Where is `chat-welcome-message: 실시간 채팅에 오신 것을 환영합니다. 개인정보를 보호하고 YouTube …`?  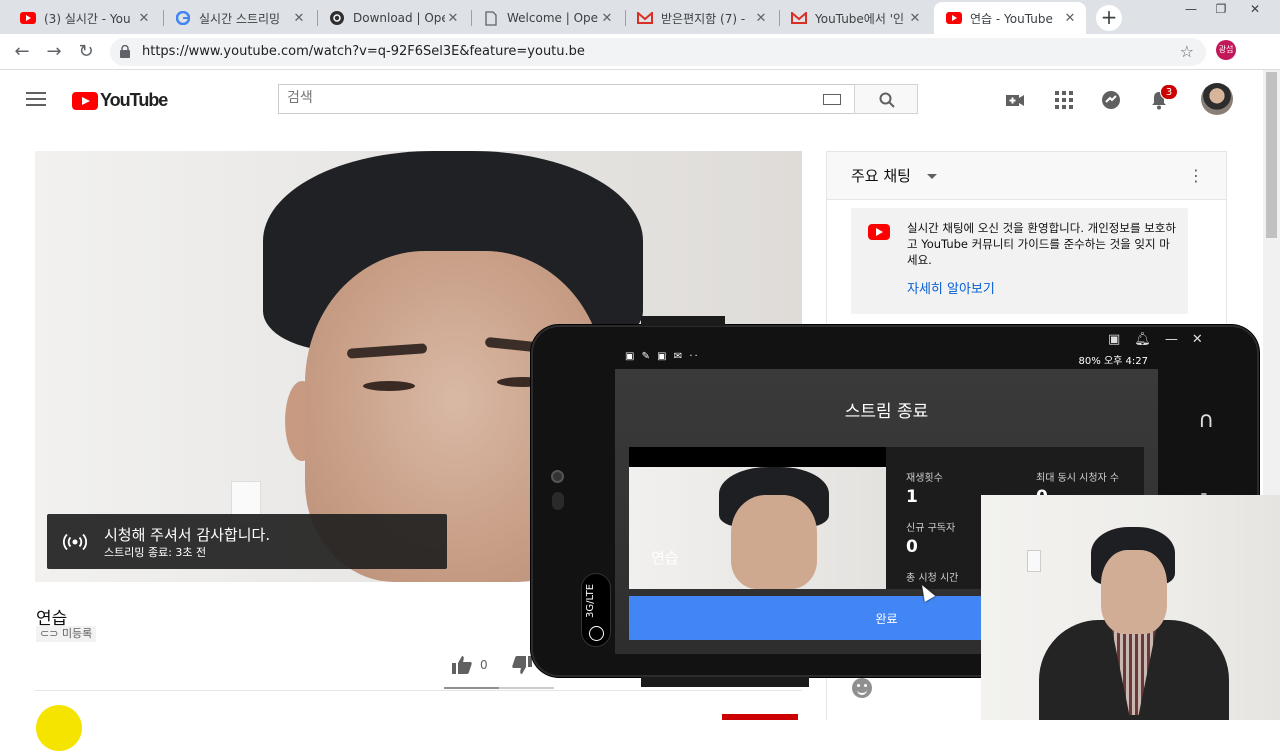 chat-welcome-message: 실시간 채팅에 오신 것을 환영합니다. 개인정보를 보호하고 YouTube … is located at coordinates (1019, 261).